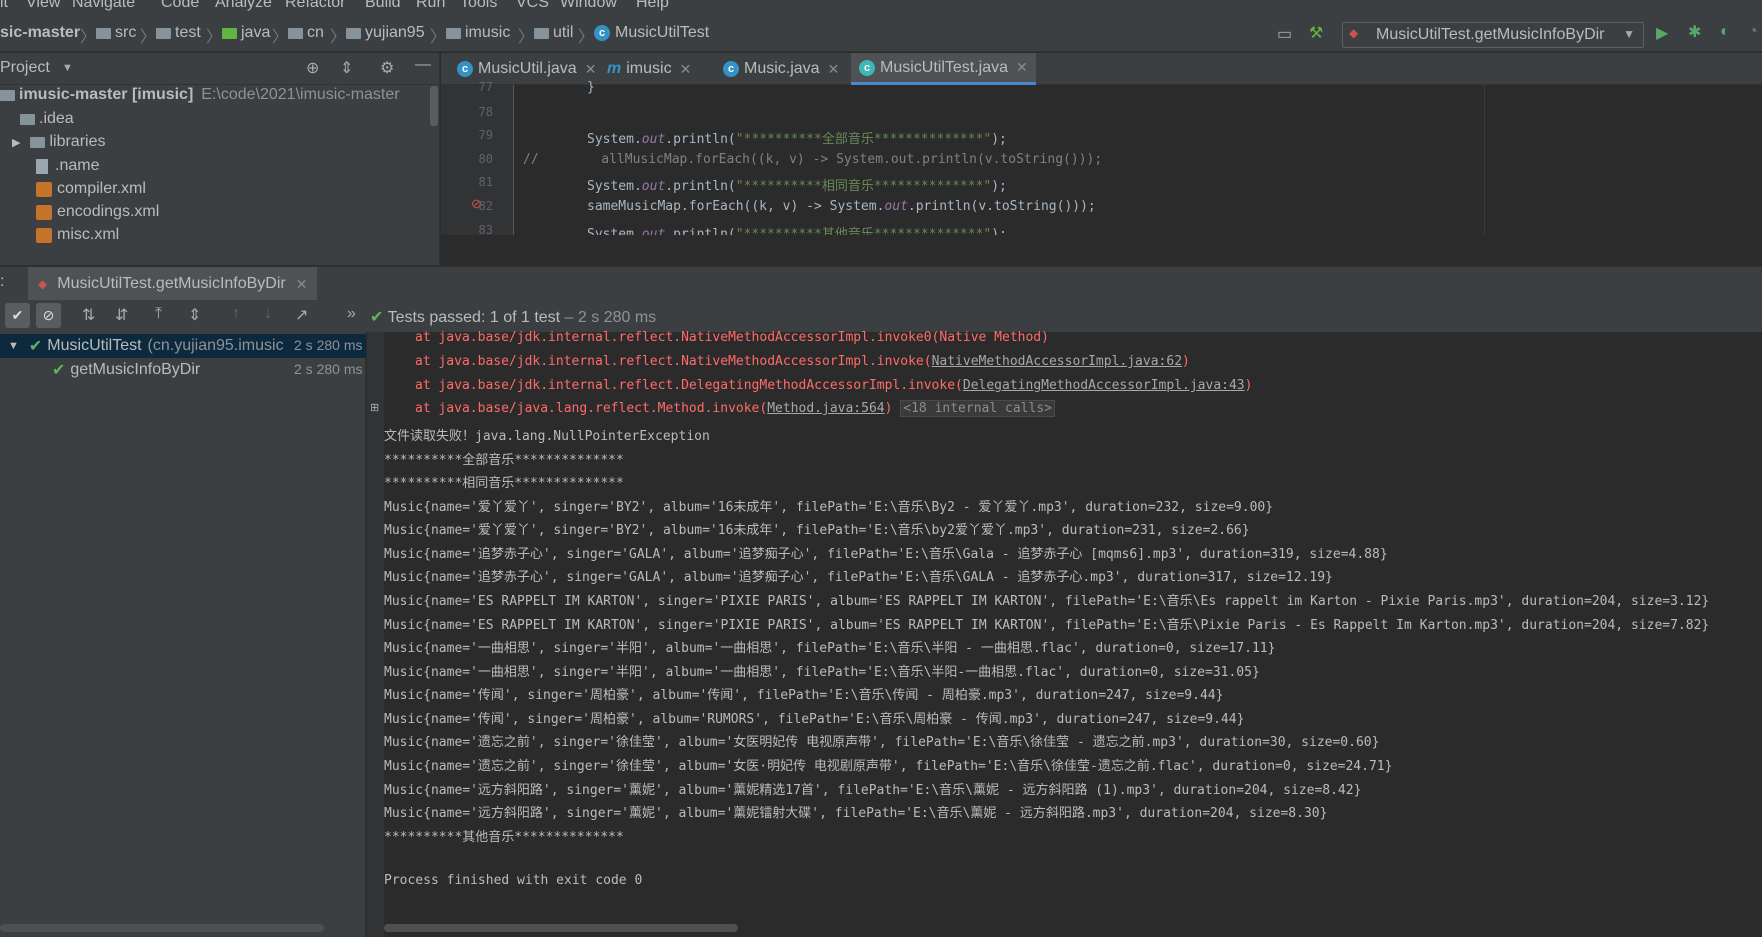 The height and width of the screenshot is (937, 1762). What do you see at coordinates (387, 68) in the screenshot?
I see `gear-icon: ⚙` at bounding box center [387, 68].